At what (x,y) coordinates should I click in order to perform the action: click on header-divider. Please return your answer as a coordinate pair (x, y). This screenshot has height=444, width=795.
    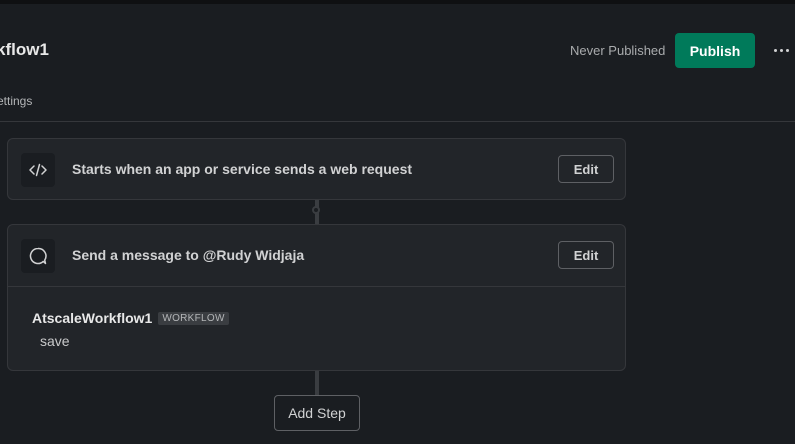
    Looking at the image, I should click on (397, 121).